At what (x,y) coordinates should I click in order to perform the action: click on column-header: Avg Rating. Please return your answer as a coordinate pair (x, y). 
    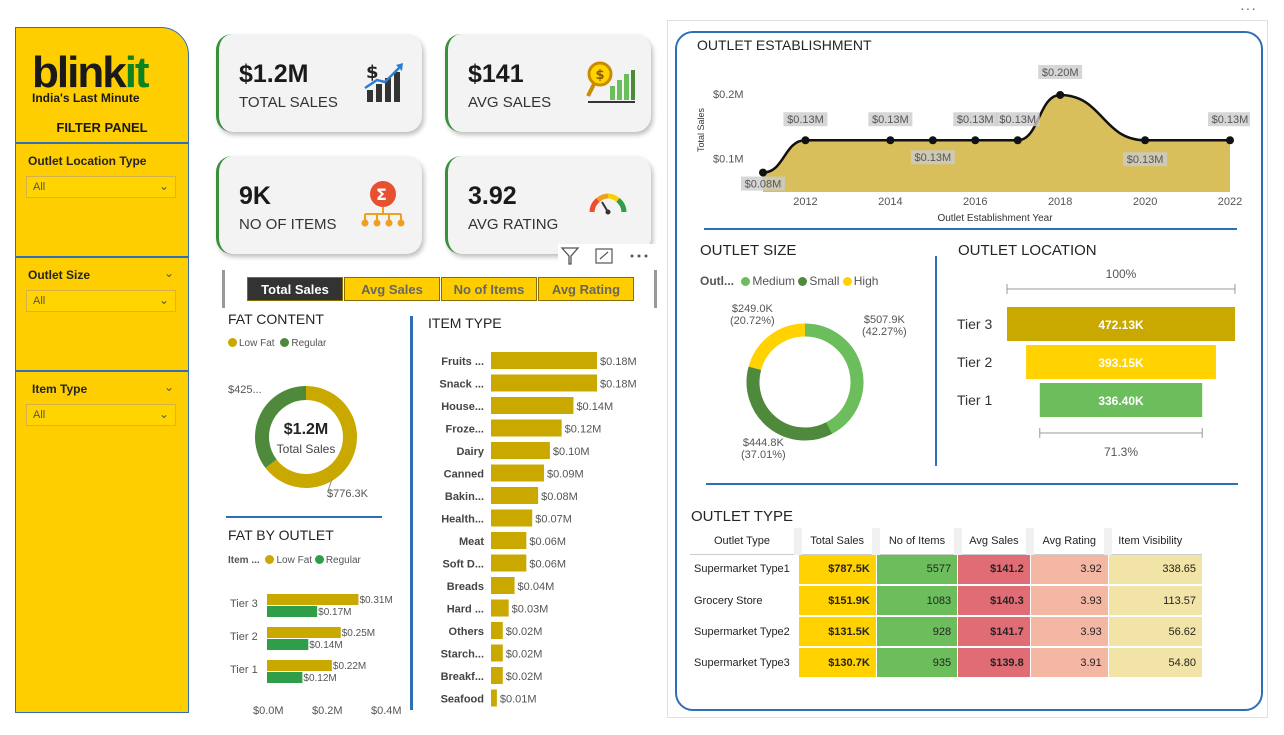
    Looking at the image, I should click on (1067, 541).